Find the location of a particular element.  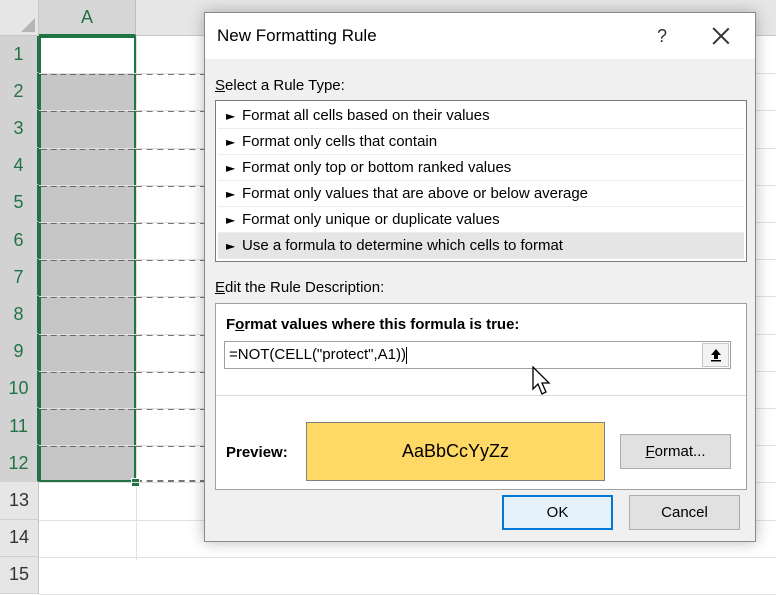

row-header-10: 10 is located at coordinates (19, 389).